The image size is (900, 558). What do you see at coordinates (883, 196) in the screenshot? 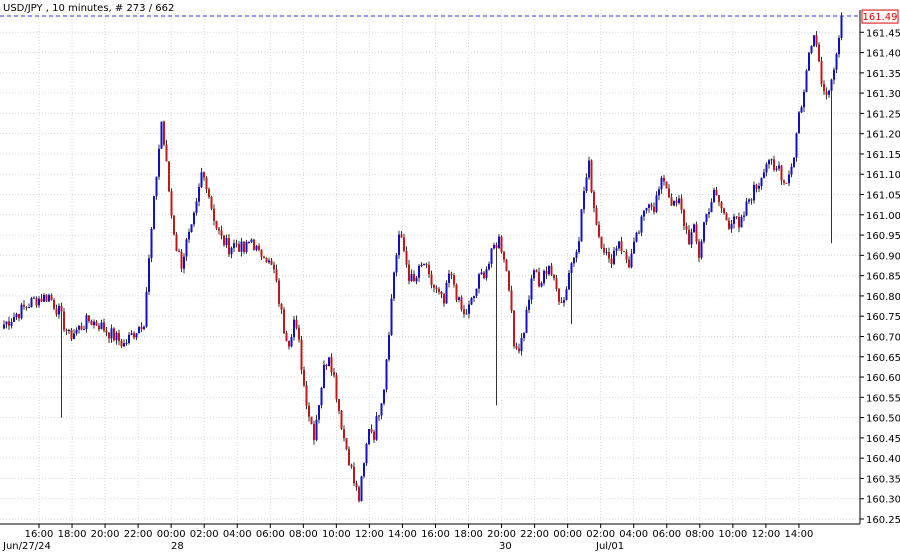
I see `price-tick-label: 161.05` at bounding box center [883, 196].